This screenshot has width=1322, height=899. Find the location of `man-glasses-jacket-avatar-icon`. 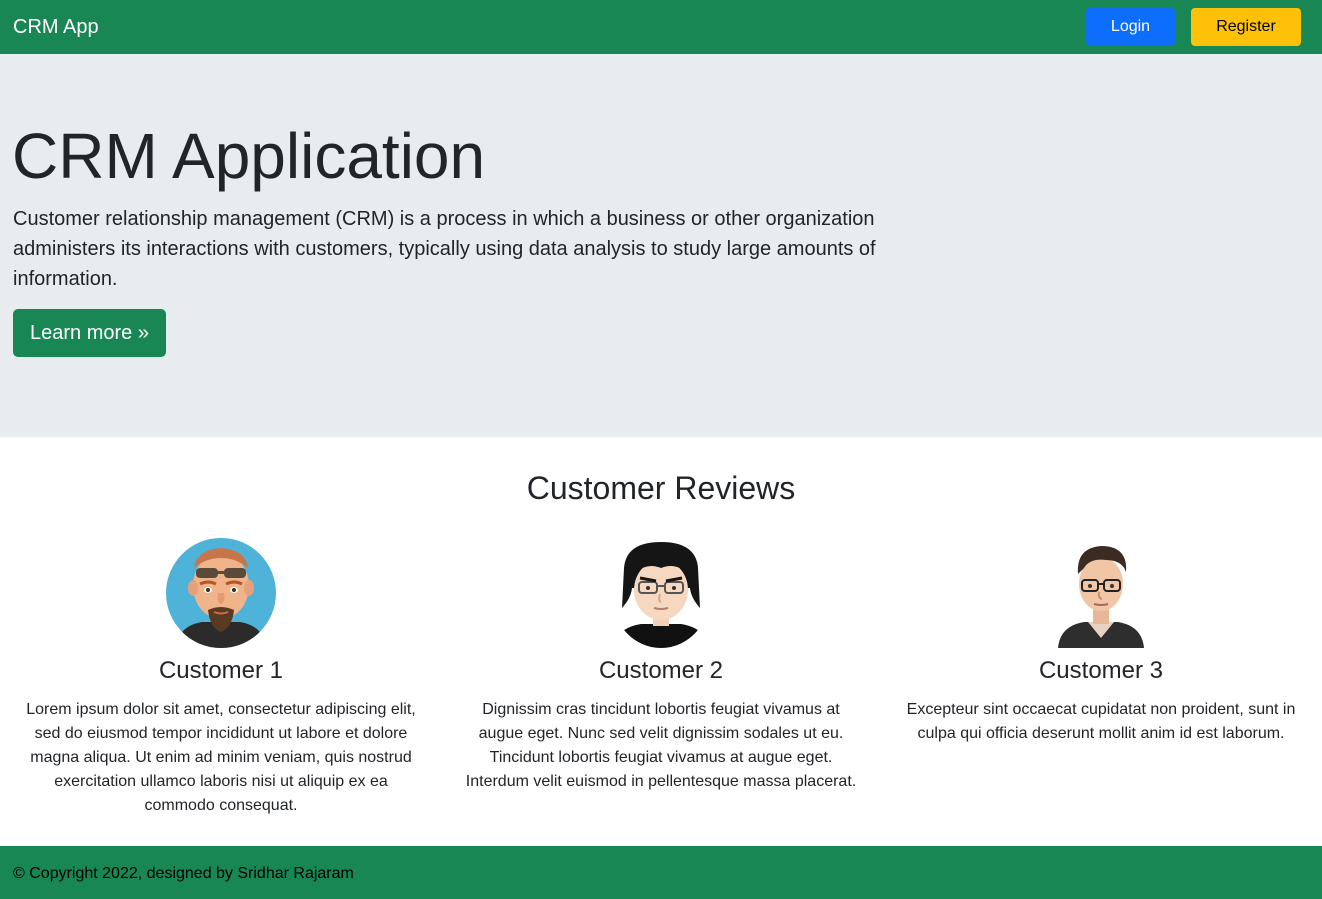

man-glasses-jacket-avatar-icon is located at coordinates (1101, 593).